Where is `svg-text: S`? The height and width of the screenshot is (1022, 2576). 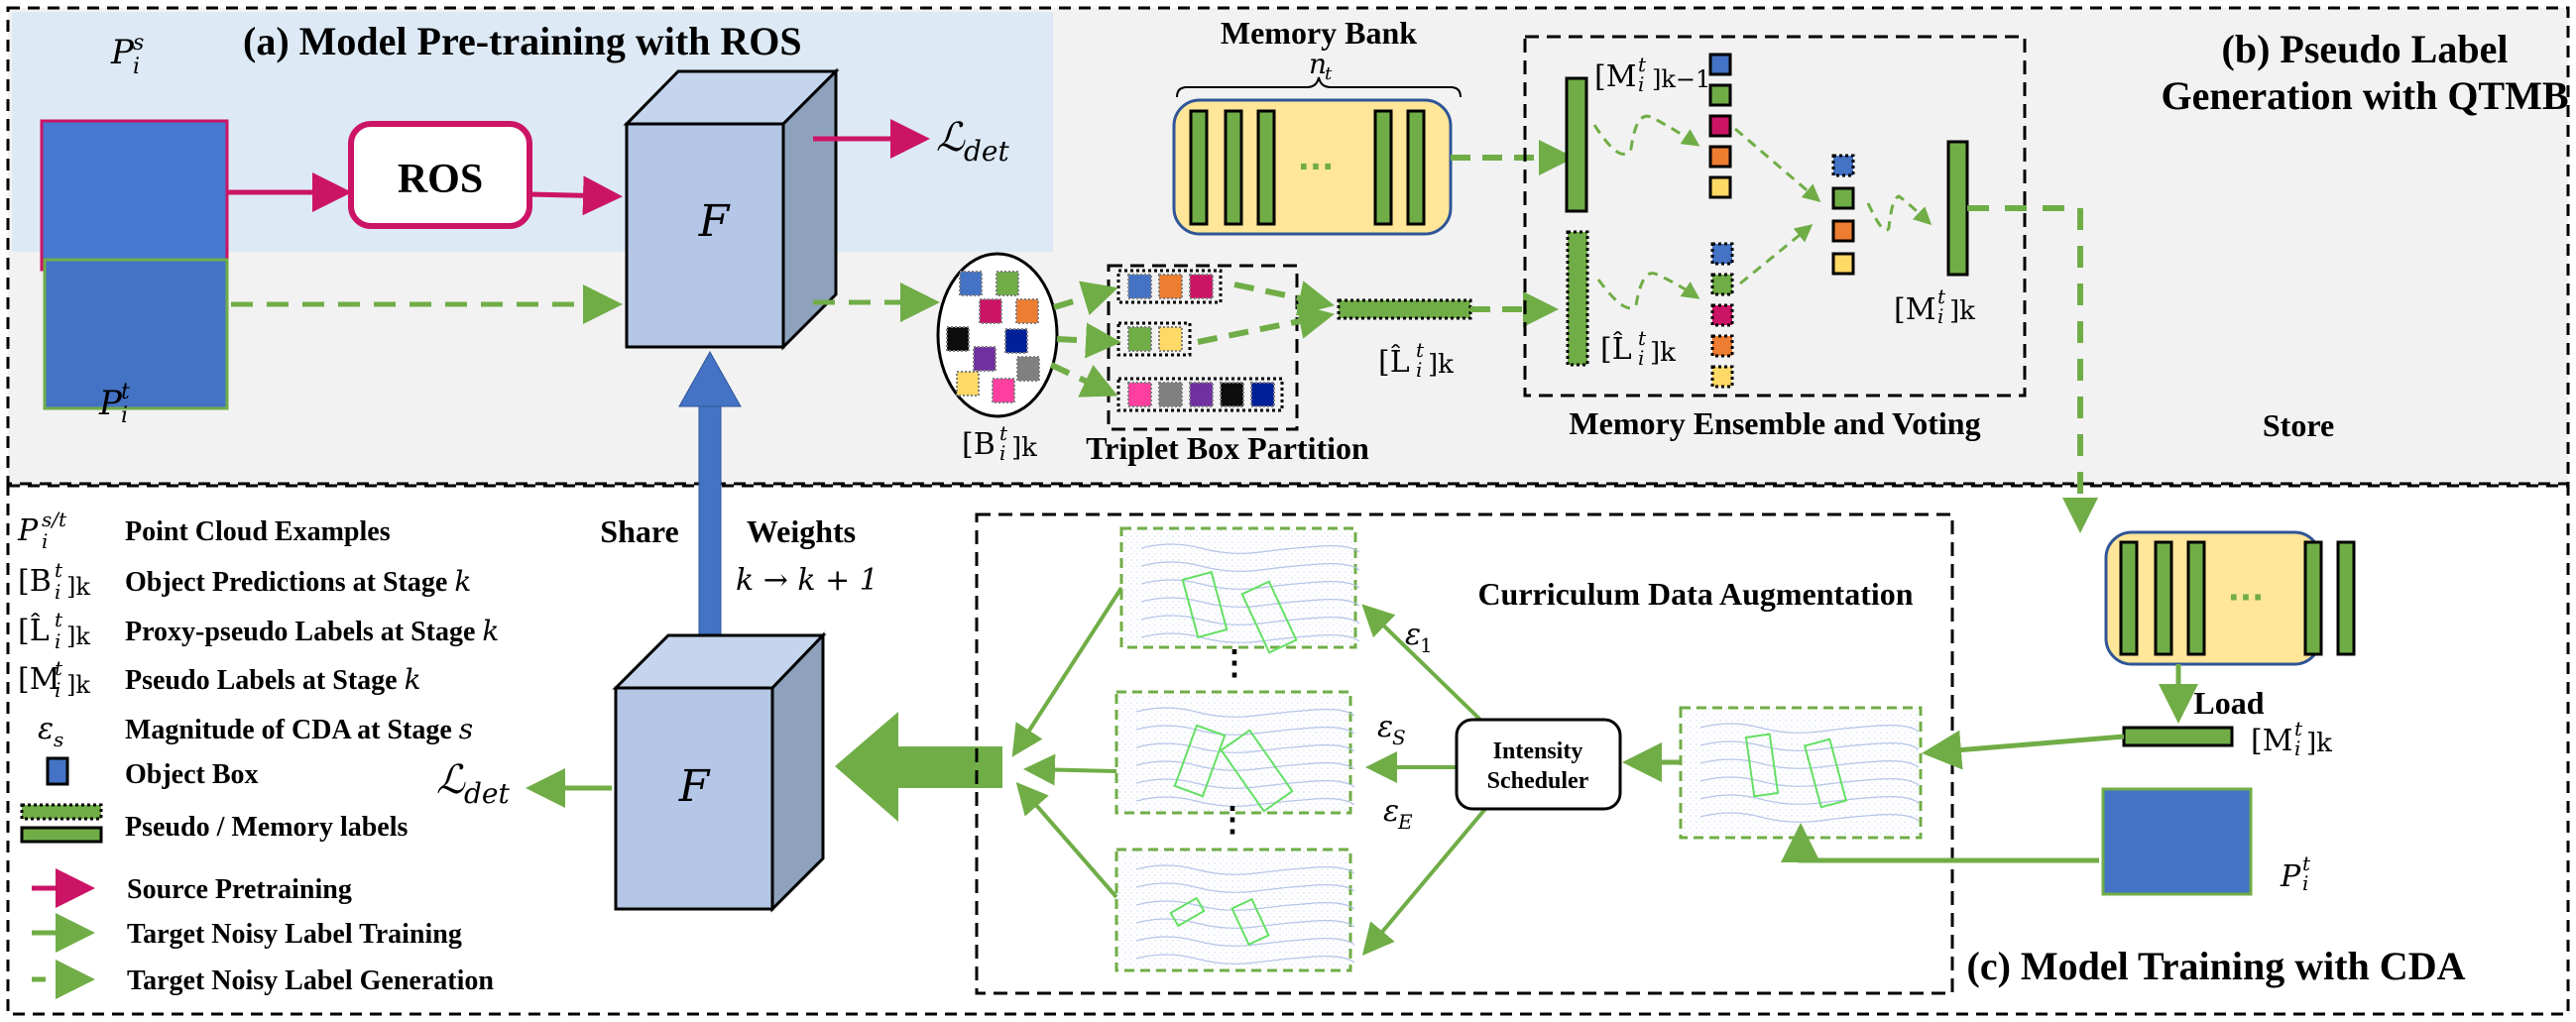 svg-text: S is located at coordinates (1399, 737).